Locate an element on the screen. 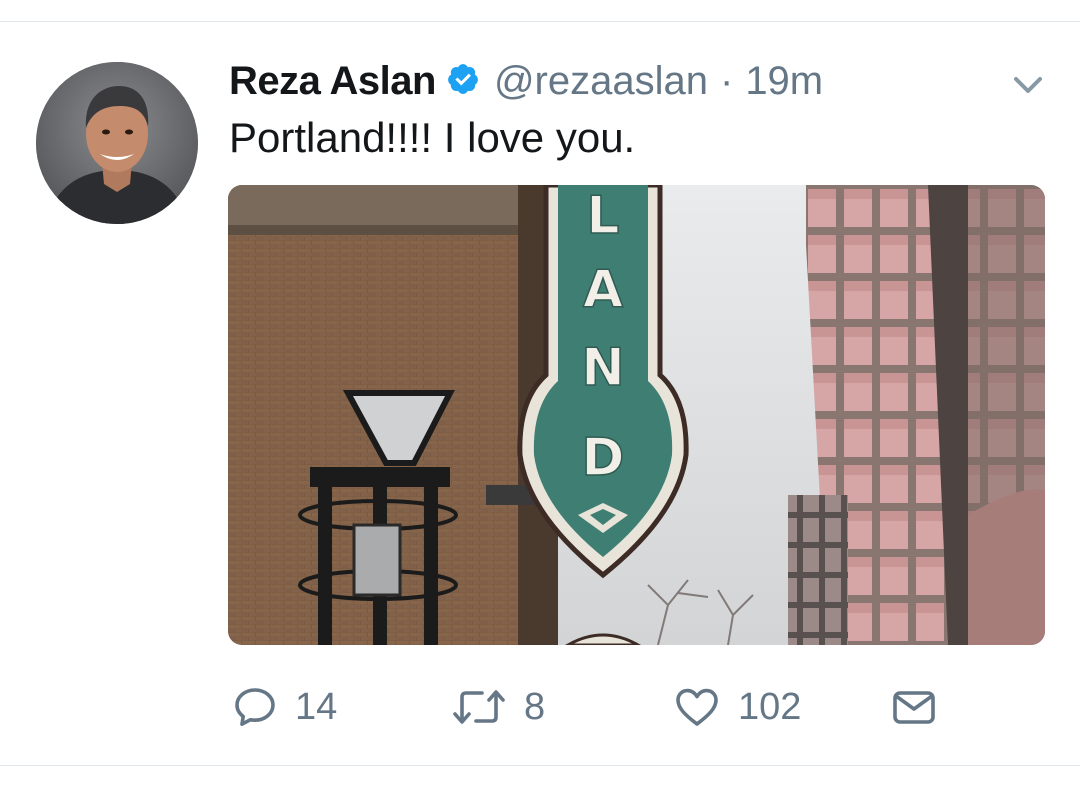  tweet-header: Reza Aslan @rezaaslan · 19m is located at coordinates (526, 81).